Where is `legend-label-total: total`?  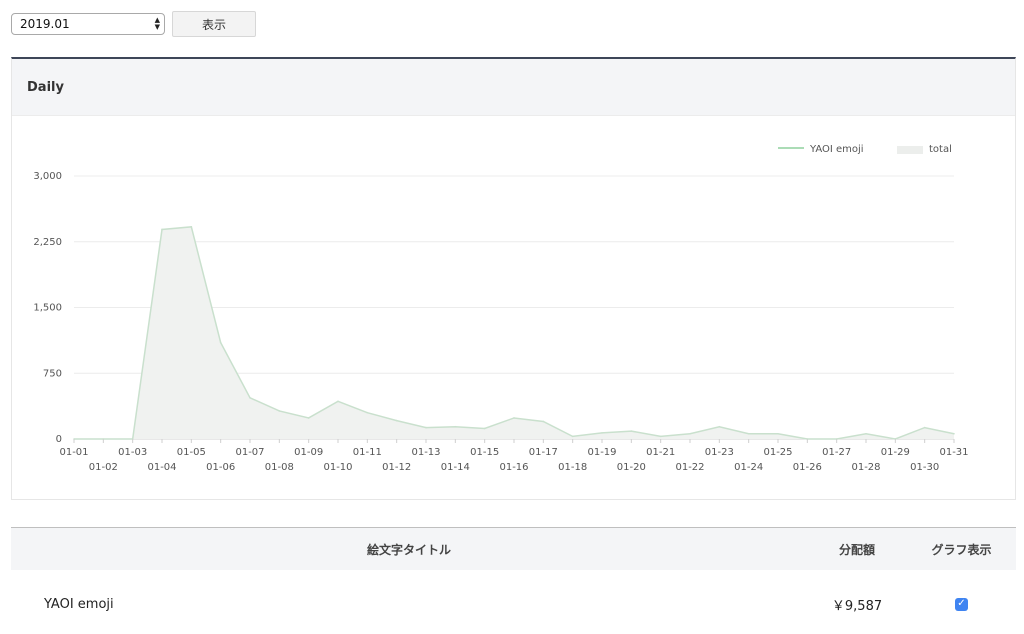
legend-label-total: total is located at coordinates (940, 149).